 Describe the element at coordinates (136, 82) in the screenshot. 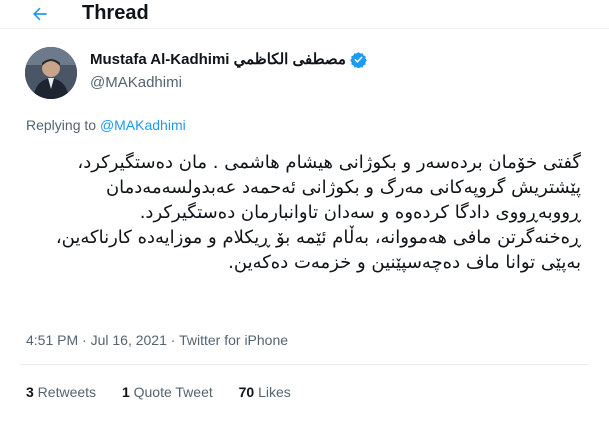

I see `author-handle: @MAKadhimi` at that location.